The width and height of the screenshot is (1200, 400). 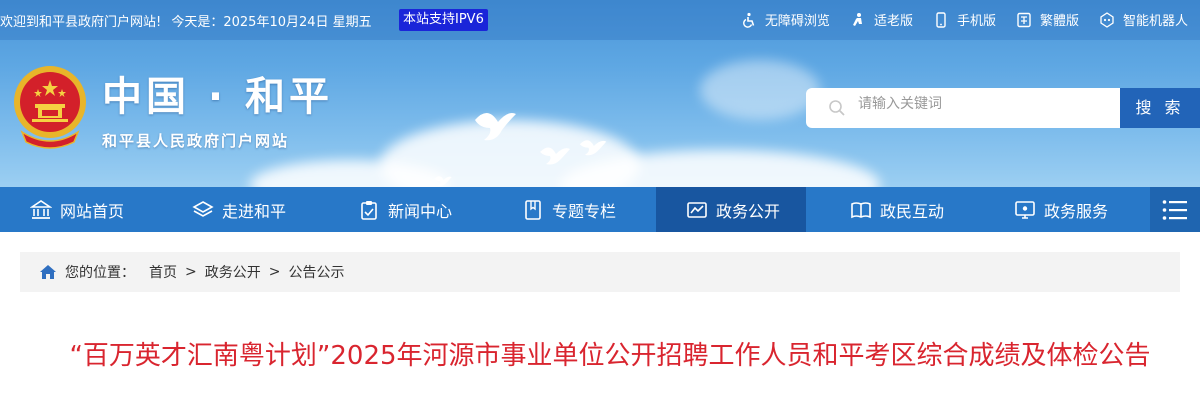 I want to click on site-subtitle: 和平县人民政府门户网站, so click(x=196, y=141).